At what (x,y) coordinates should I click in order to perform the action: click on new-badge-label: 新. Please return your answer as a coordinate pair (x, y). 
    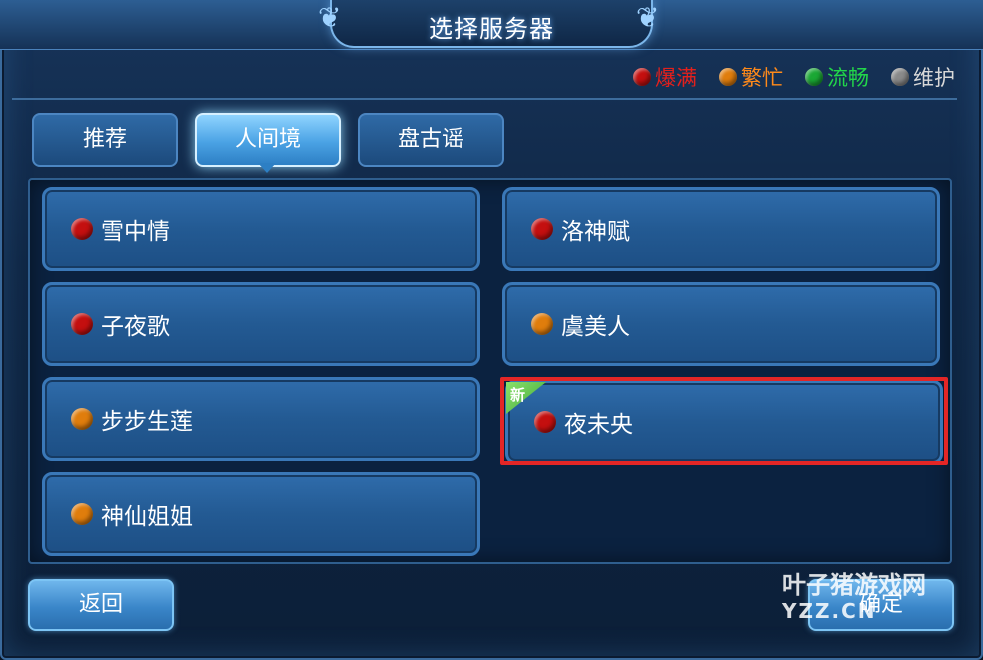
    Looking at the image, I should click on (518, 395).